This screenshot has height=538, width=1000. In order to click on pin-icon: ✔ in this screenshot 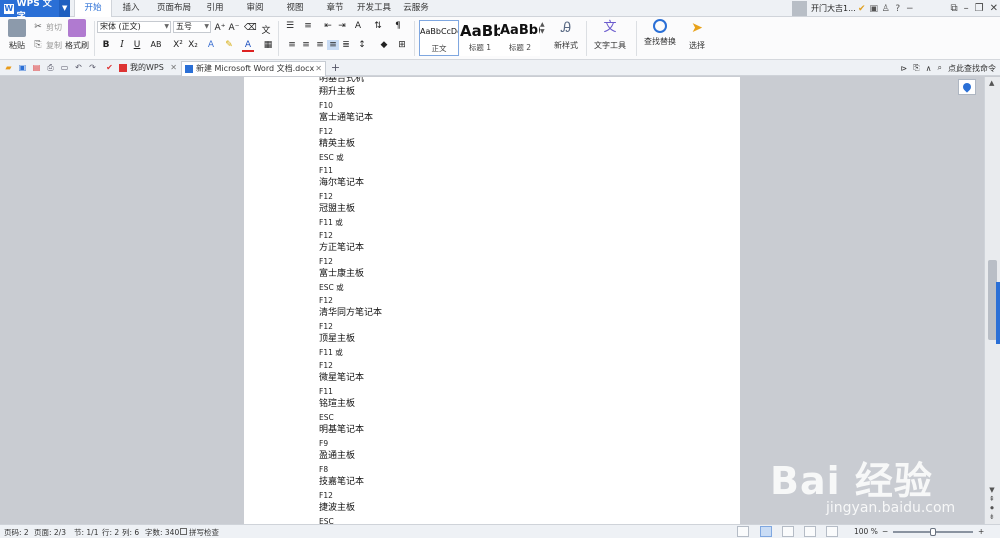, I will do `click(109, 67)`.